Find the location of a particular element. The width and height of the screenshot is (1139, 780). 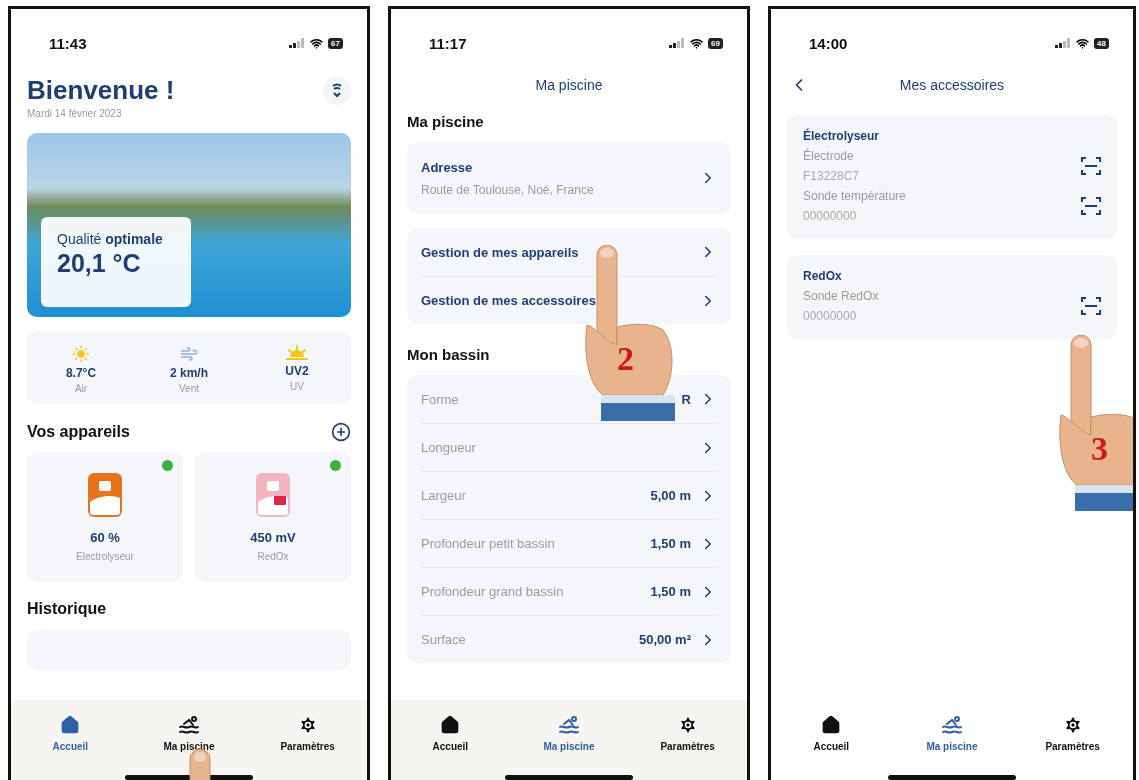

detail-row: Profondeur petit bassin 1,50 m is located at coordinates (569, 543).